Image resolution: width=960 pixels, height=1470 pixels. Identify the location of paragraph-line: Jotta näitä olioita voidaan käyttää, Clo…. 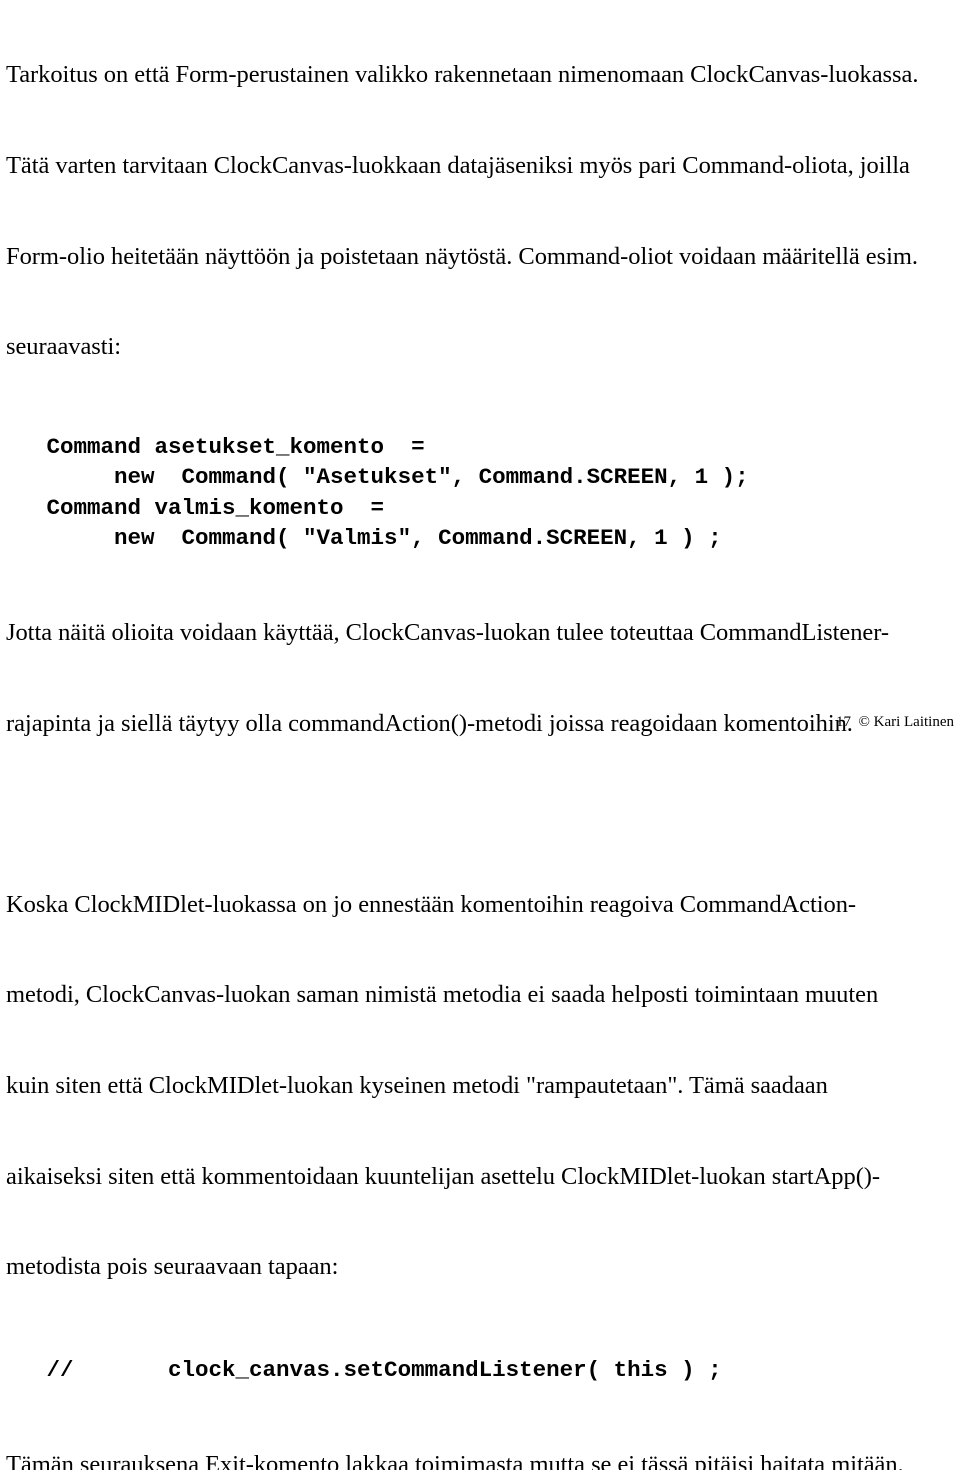
(447, 633).